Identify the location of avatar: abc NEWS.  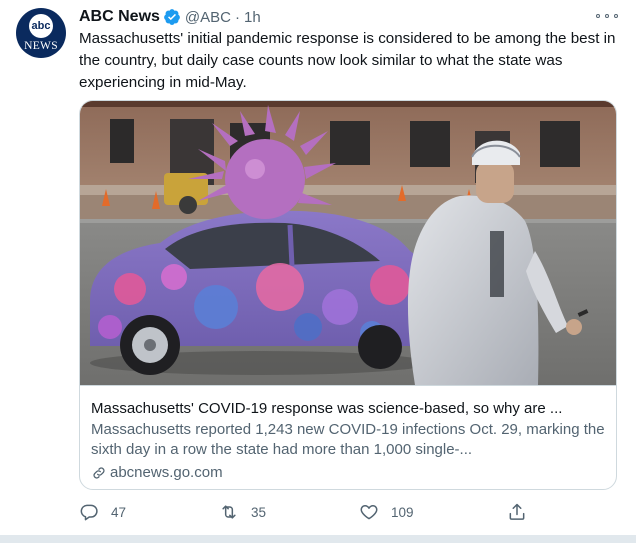
(41, 33).